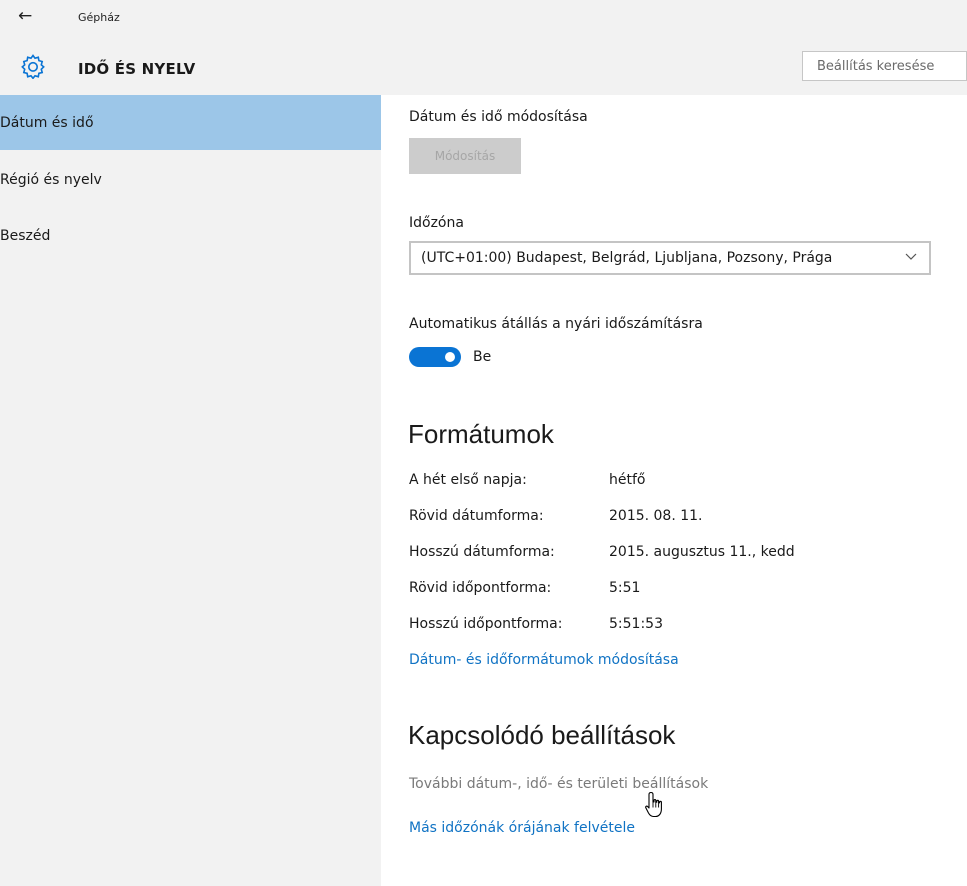 The width and height of the screenshot is (967, 886). Describe the element at coordinates (481, 434) in the screenshot. I see `formats-heading: Formátumok` at that location.